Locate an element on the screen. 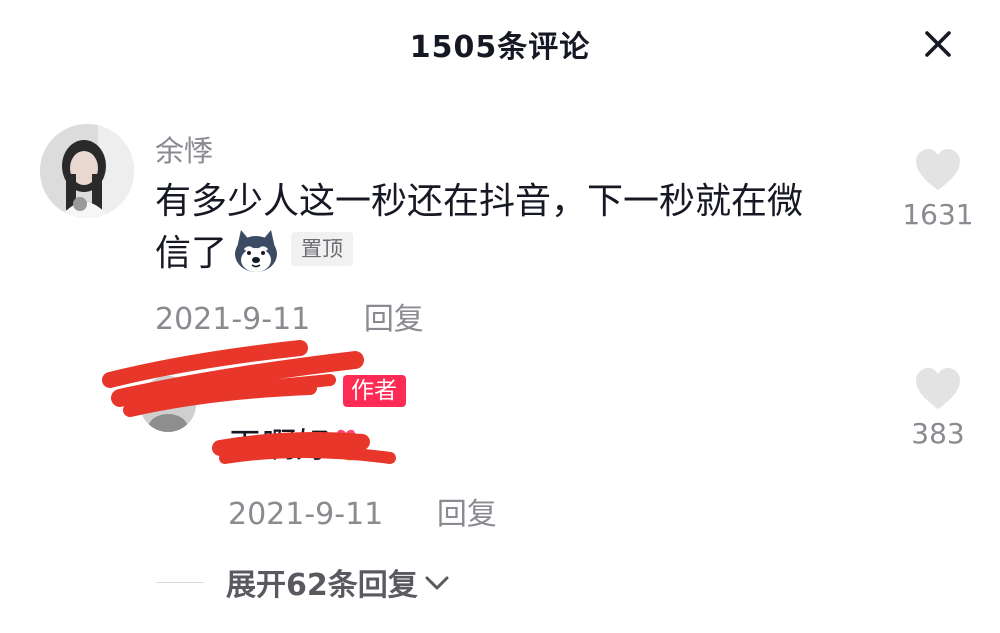  reply-like-button: 383 is located at coordinates (938, 408).